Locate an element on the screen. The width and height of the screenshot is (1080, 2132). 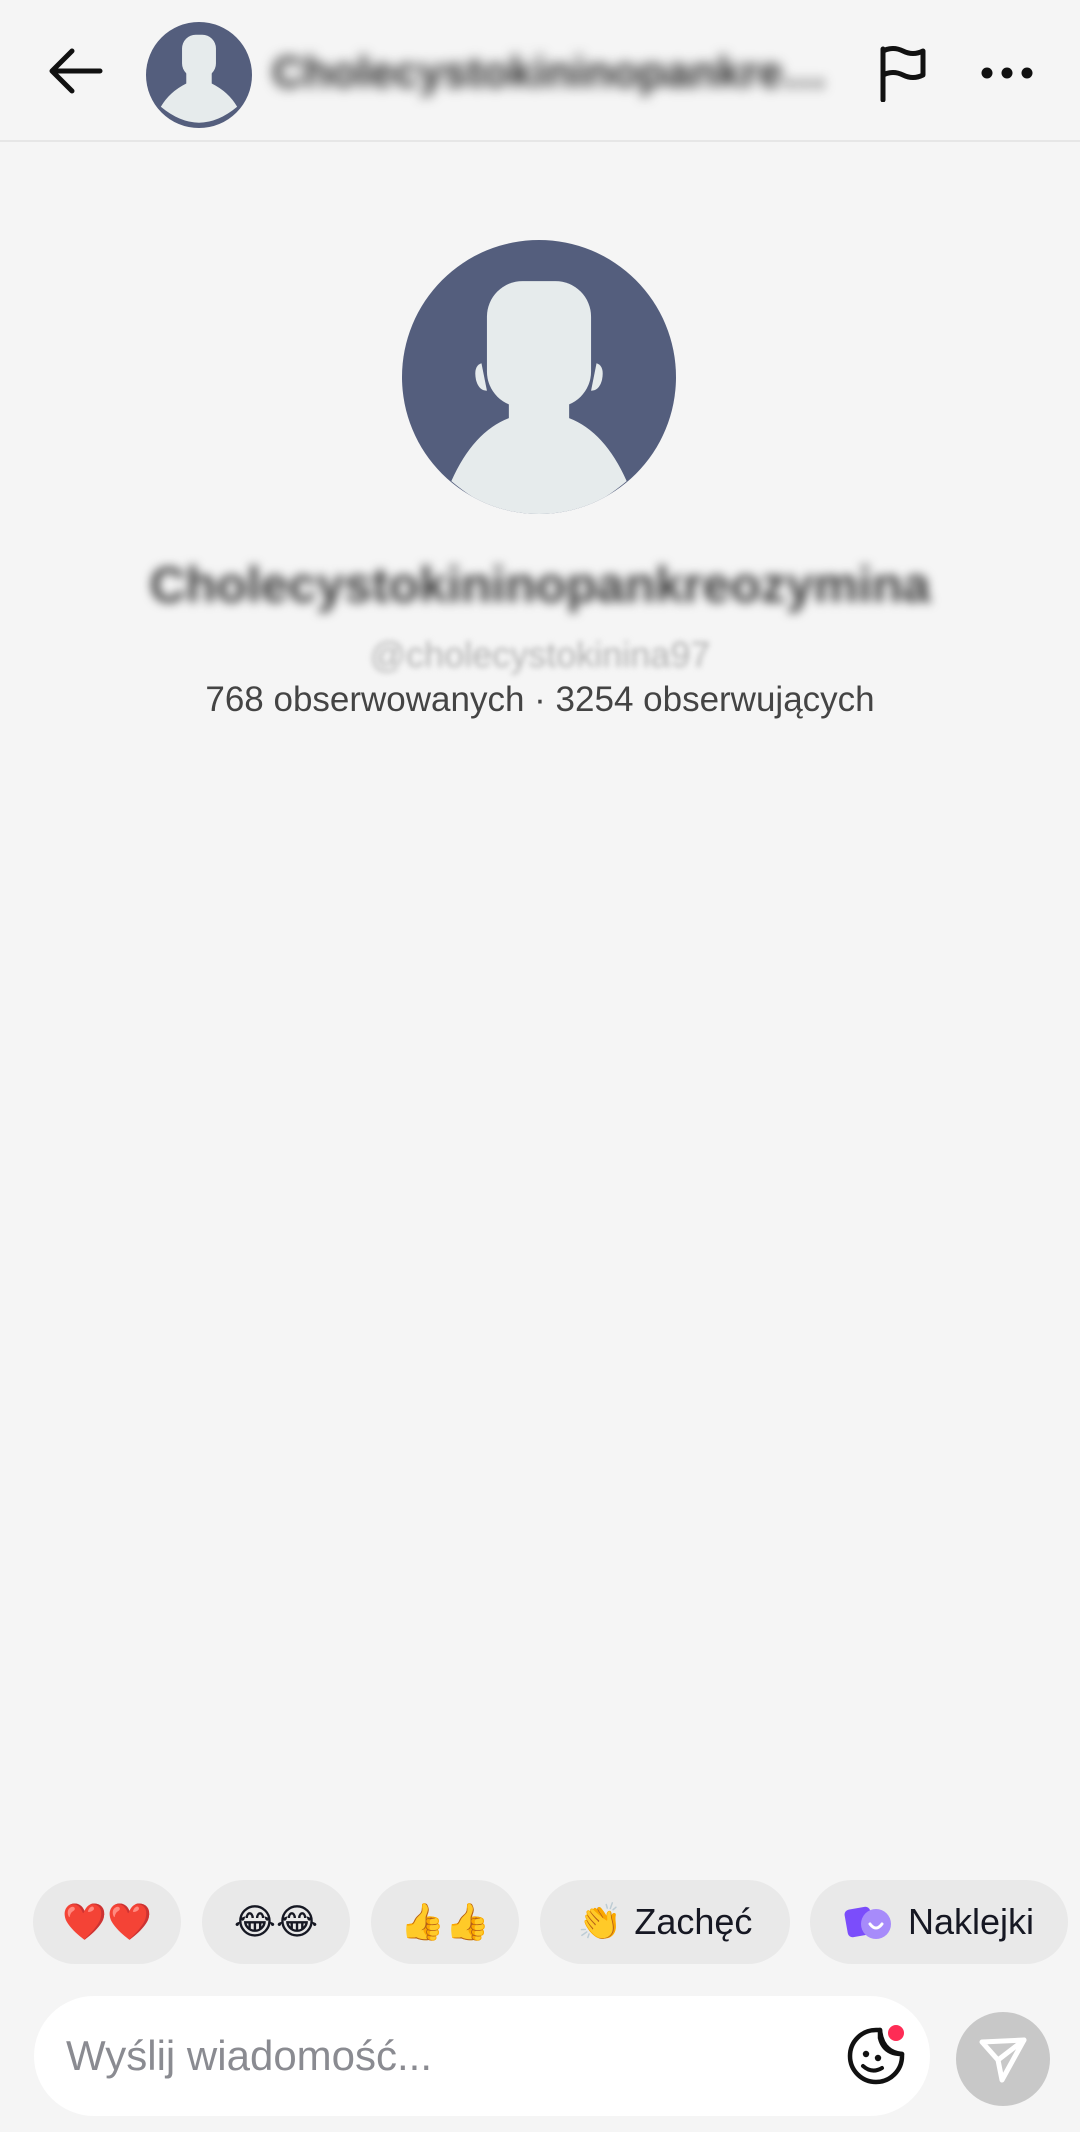
profile-avatar is located at coordinates (539, 377).